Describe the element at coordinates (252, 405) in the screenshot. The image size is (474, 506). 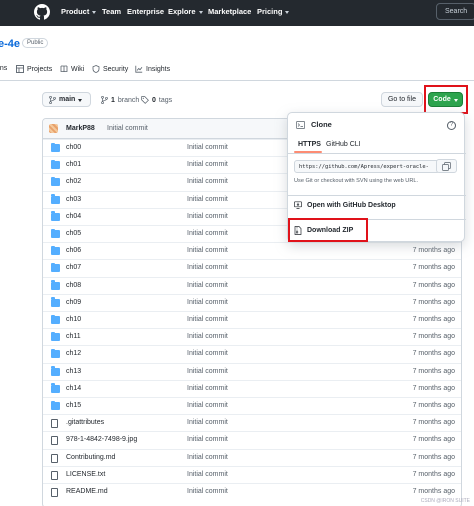
I see `table-row: ch15 Initial commit 7 months ago` at that location.